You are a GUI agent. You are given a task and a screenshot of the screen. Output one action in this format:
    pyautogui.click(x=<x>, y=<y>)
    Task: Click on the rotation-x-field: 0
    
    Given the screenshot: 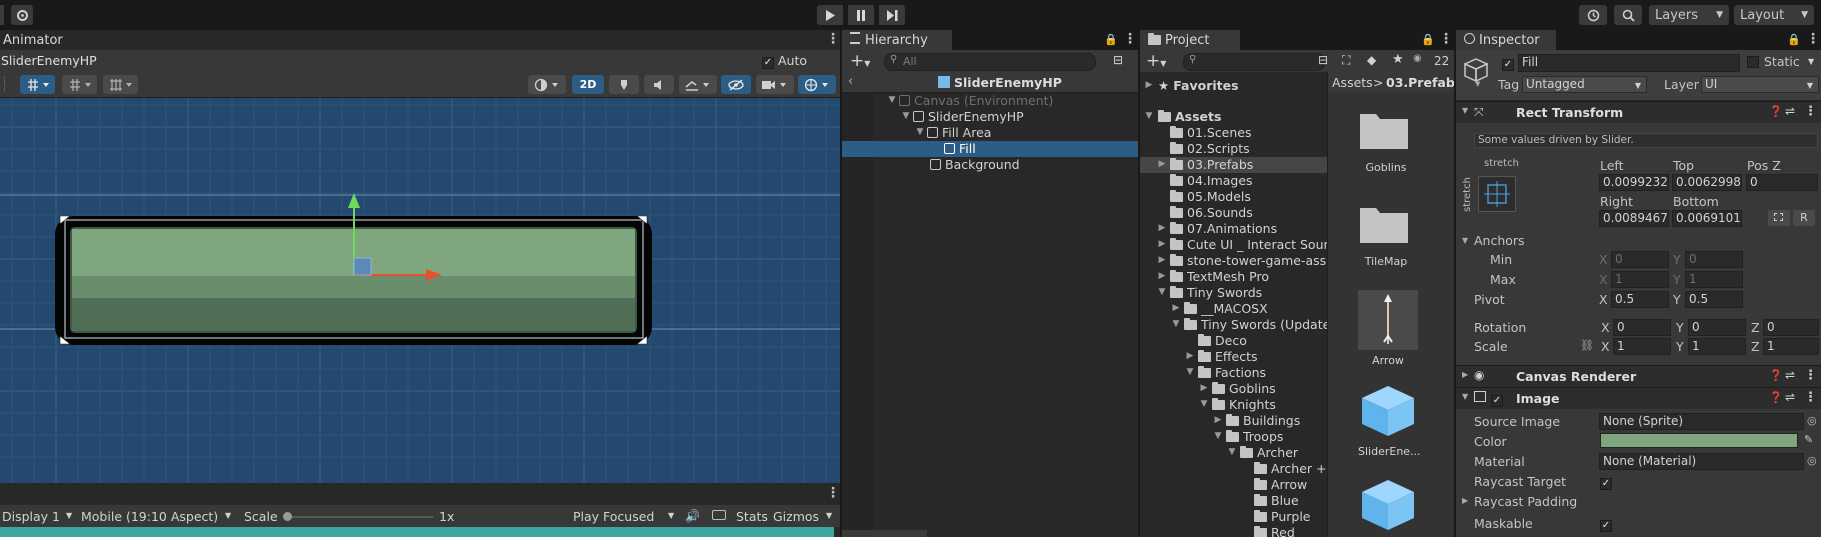 What is the action you would take?
    pyautogui.click(x=1642, y=327)
    